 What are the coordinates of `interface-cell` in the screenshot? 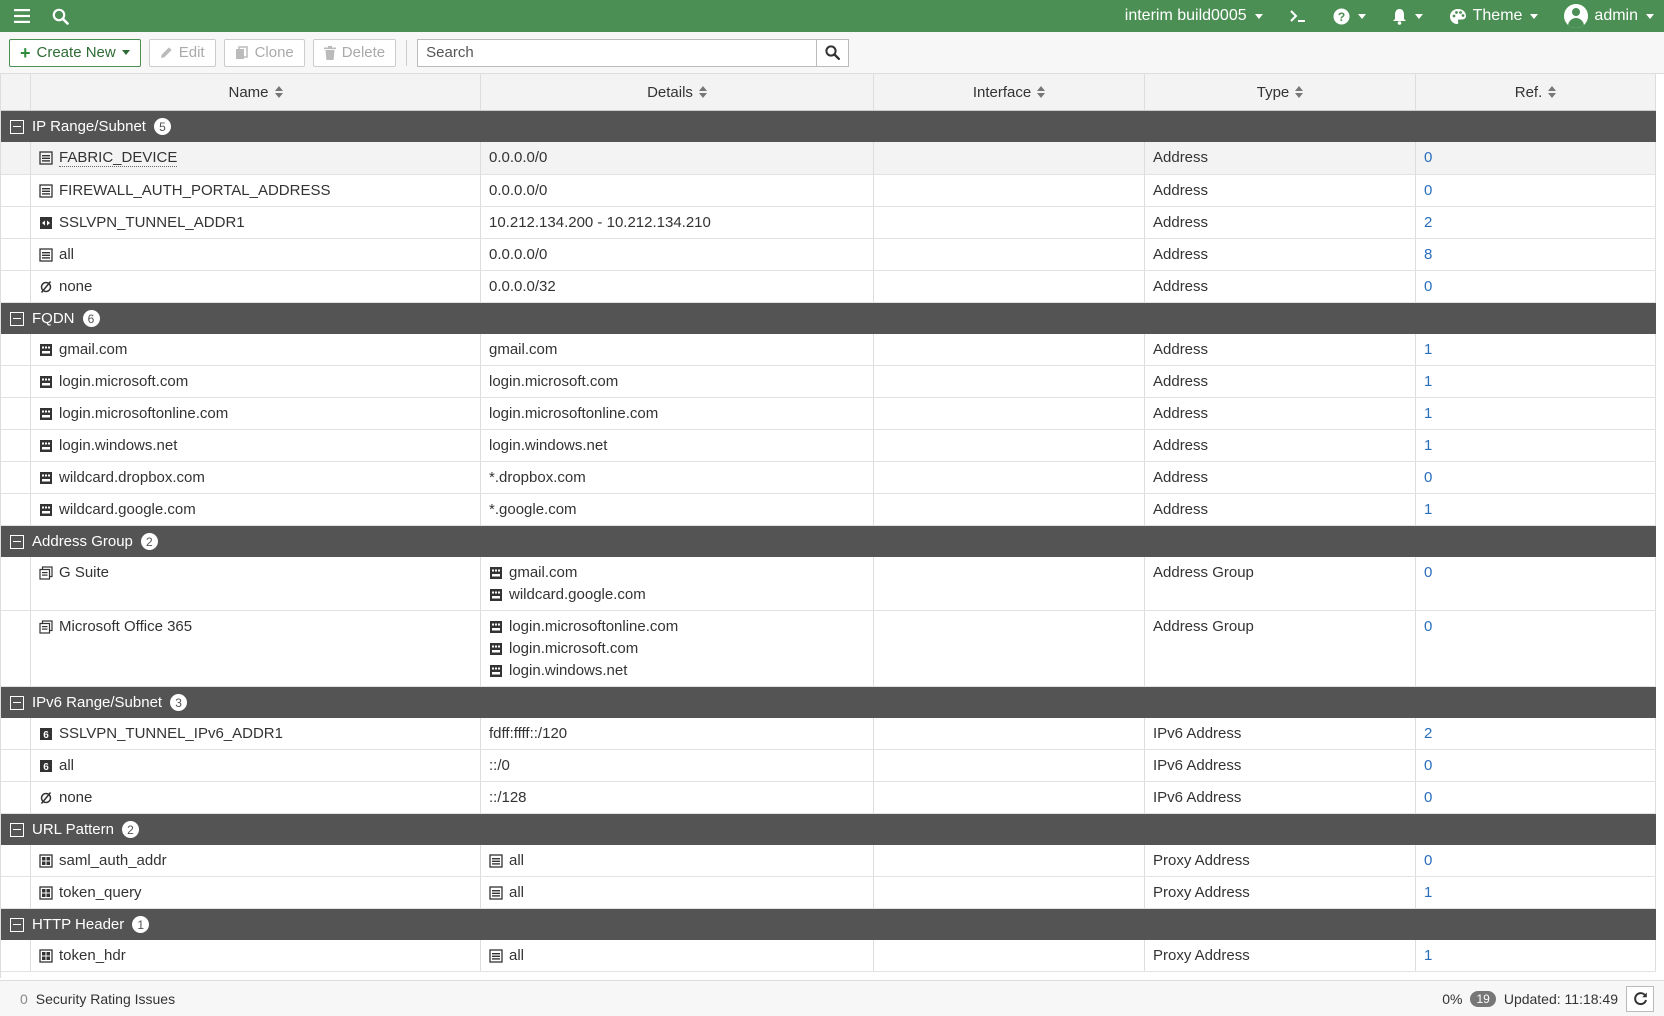 It's located at (1009, 509).